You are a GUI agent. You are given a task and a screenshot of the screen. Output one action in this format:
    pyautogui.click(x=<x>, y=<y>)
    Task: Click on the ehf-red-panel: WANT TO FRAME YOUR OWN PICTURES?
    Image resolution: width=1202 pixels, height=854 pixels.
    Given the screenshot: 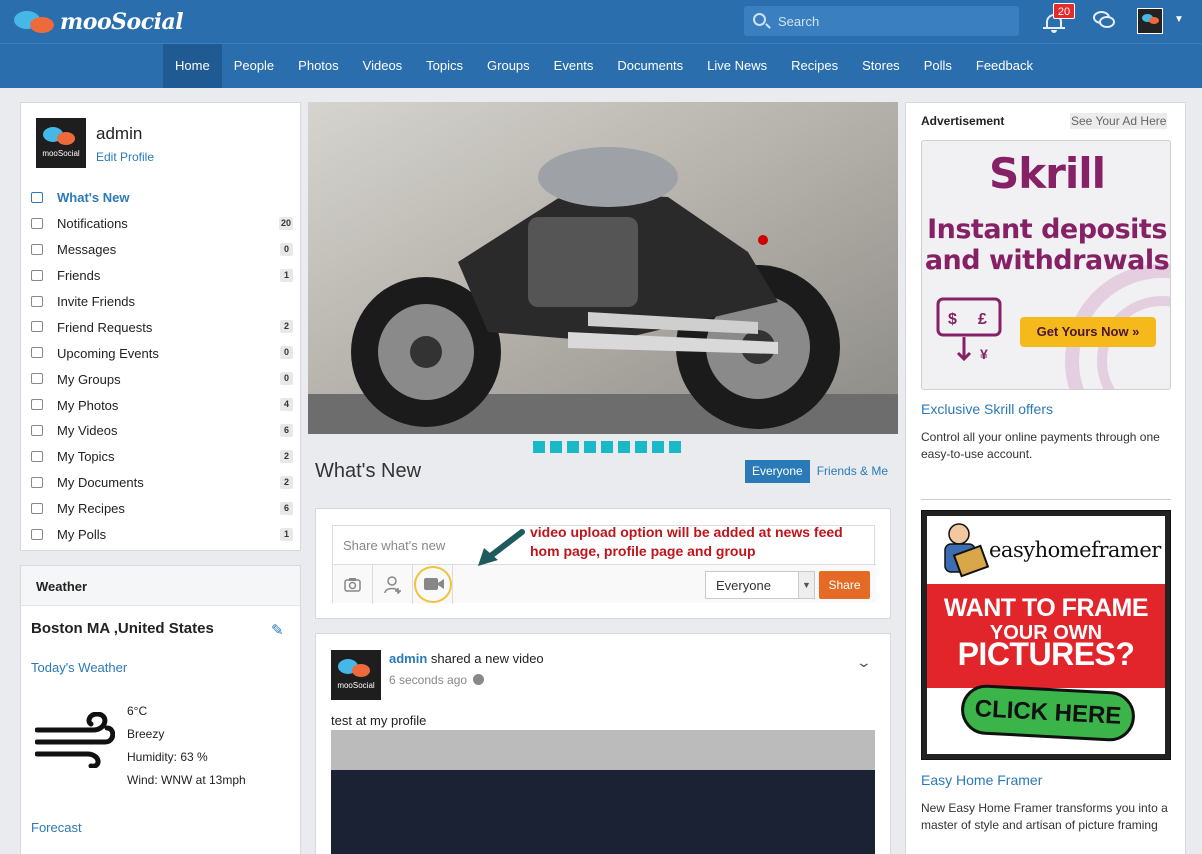 What is the action you would take?
    pyautogui.click(x=1046, y=636)
    